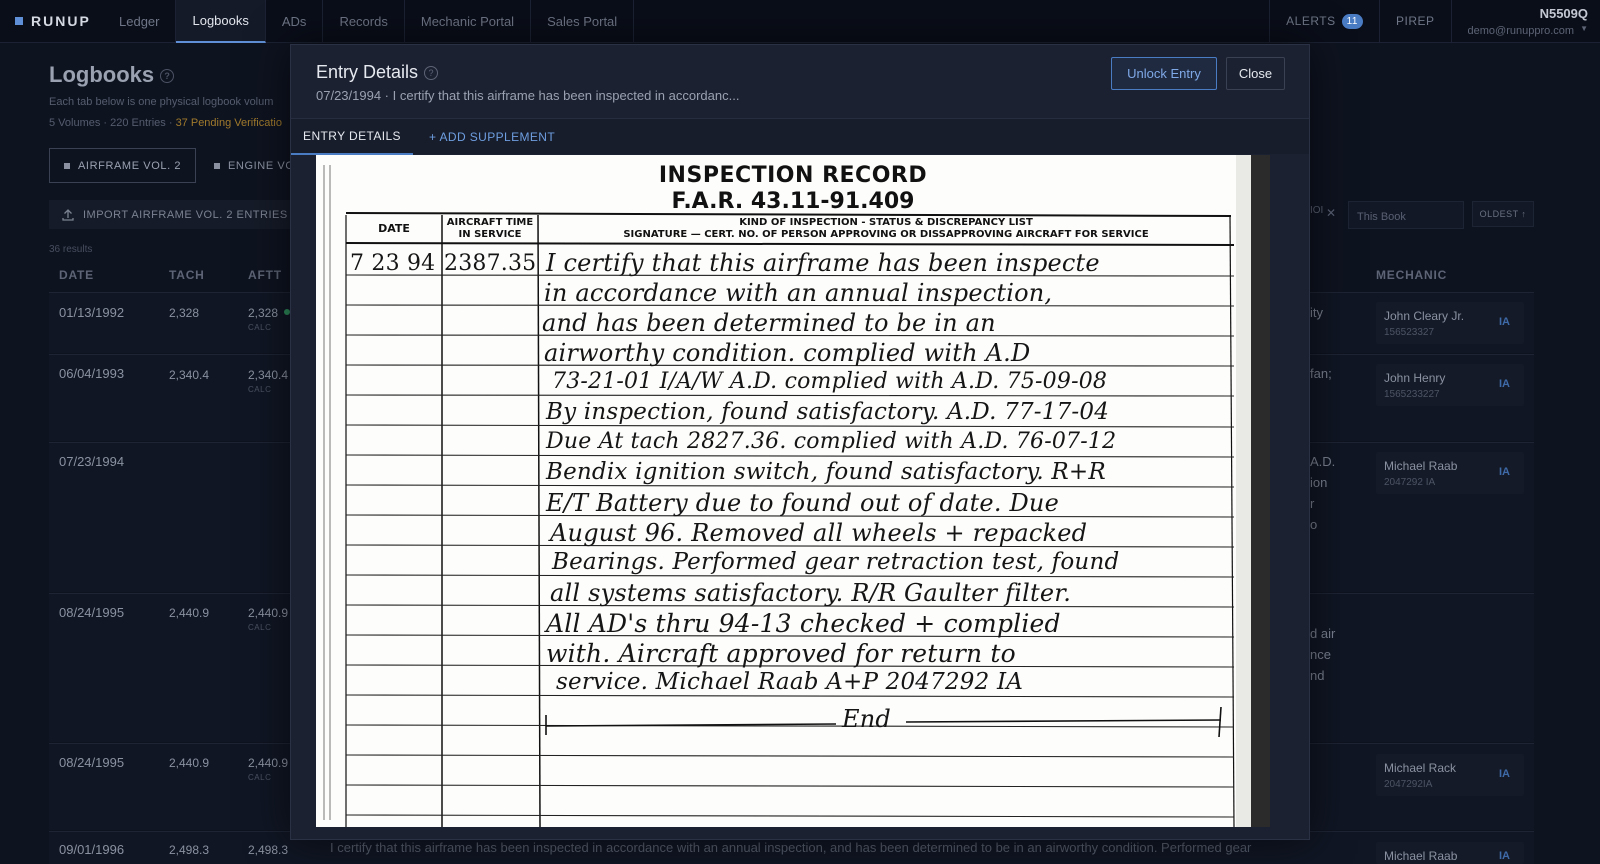 The image size is (1600, 864). Describe the element at coordinates (1503, 214) in the screenshot. I see `sort-oldest-button: OLDEST ↑` at that location.